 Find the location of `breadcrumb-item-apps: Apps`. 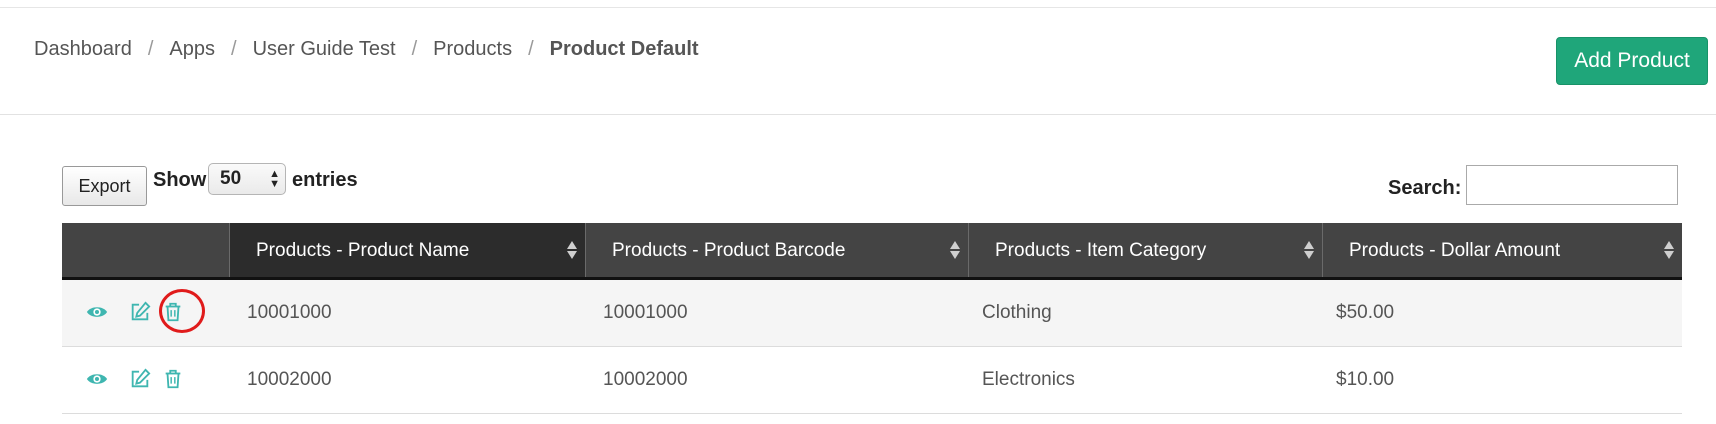

breadcrumb-item-apps: Apps is located at coordinates (192, 49).